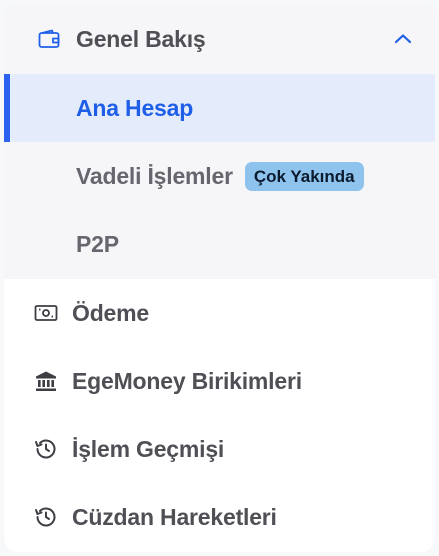 This screenshot has width=439, height=556. I want to click on submenu-item-futures: Vadeli İşlemler Çok Yakında, so click(219, 176).